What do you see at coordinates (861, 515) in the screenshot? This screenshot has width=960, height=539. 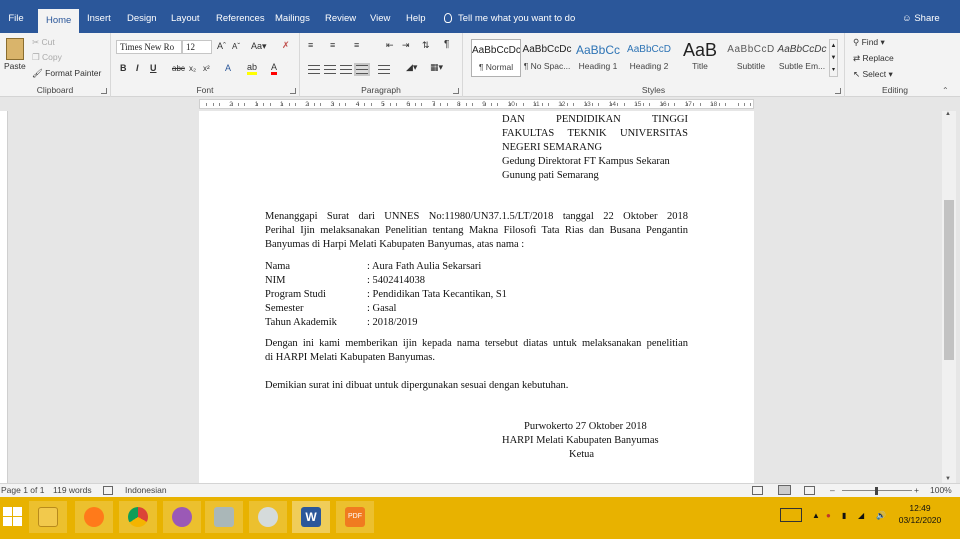 I see `network-icon: ◢` at bounding box center [861, 515].